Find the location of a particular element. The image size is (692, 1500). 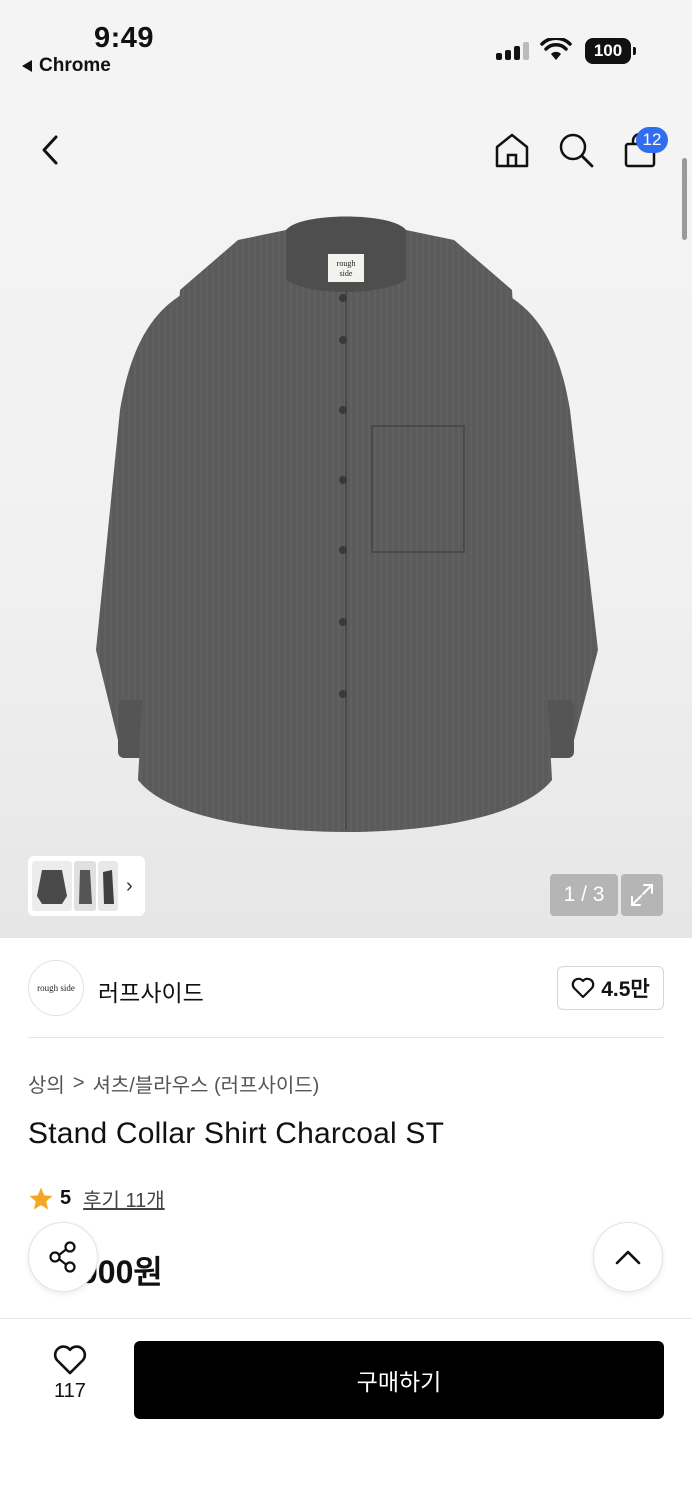

brand-like-count: 4.5만 is located at coordinates (625, 989).